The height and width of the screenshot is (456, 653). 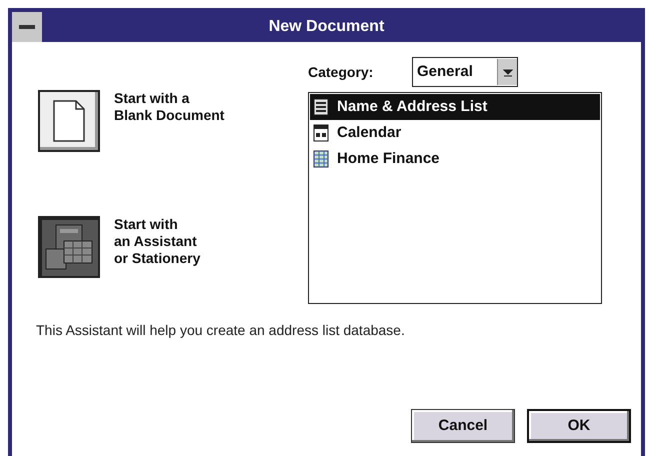 What do you see at coordinates (465, 72) in the screenshot?
I see `category-dropdown: General` at bounding box center [465, 72].